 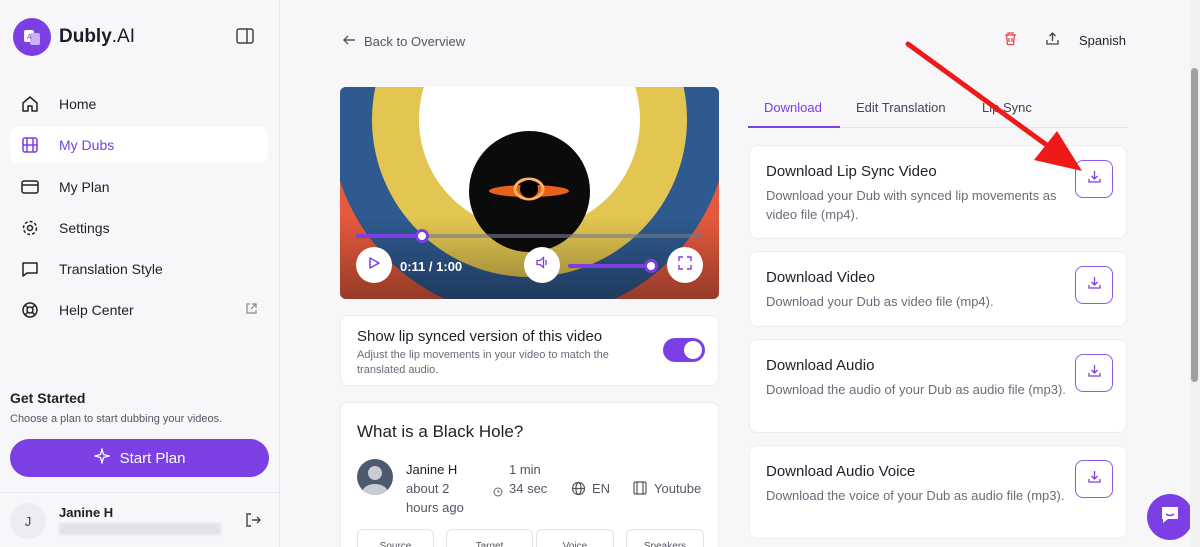 What do you see at coordinates (794, 127) in the screenshot?
I see `active-tab-indicator` at bounding box center [794, 127].